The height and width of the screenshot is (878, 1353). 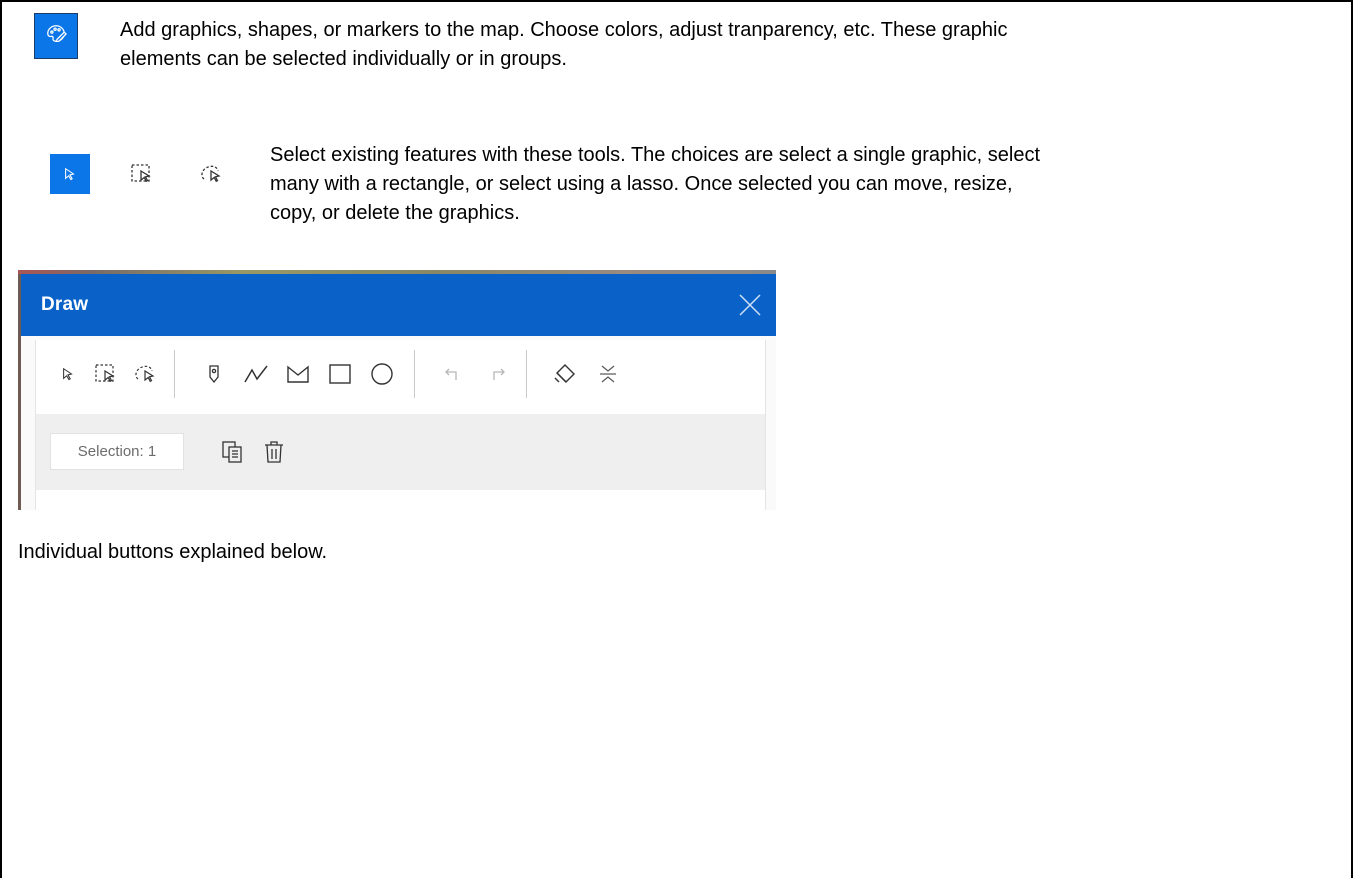 What do you see at coordinates (232, 452) in the screenshot?
I see `duplicate-icon` at bounding box center [232, 452].